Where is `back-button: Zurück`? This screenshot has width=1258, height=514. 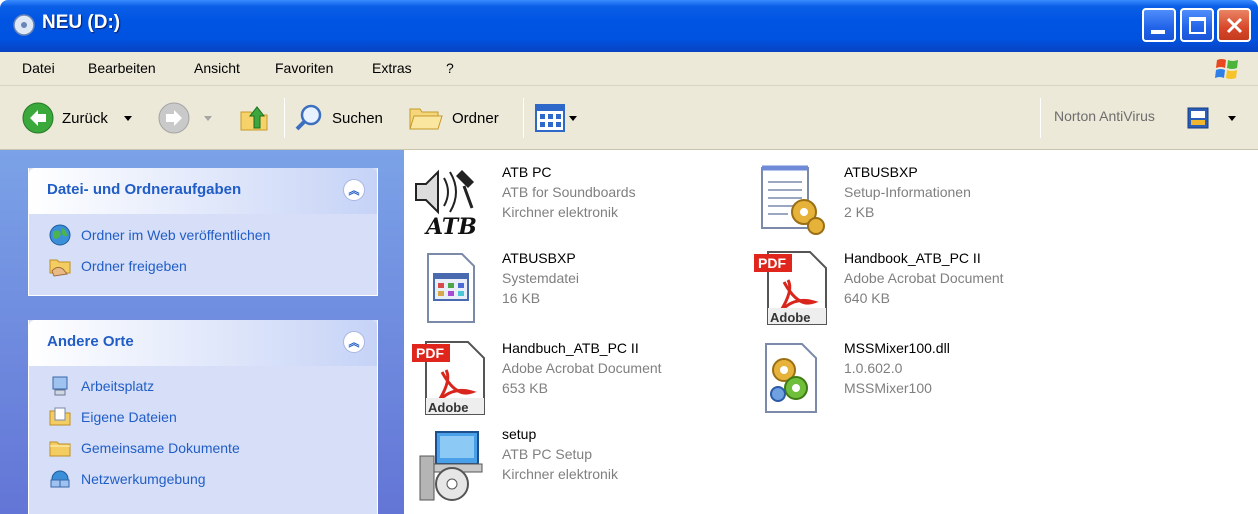 back-button: Zurück is located at coordinates (77, 118).